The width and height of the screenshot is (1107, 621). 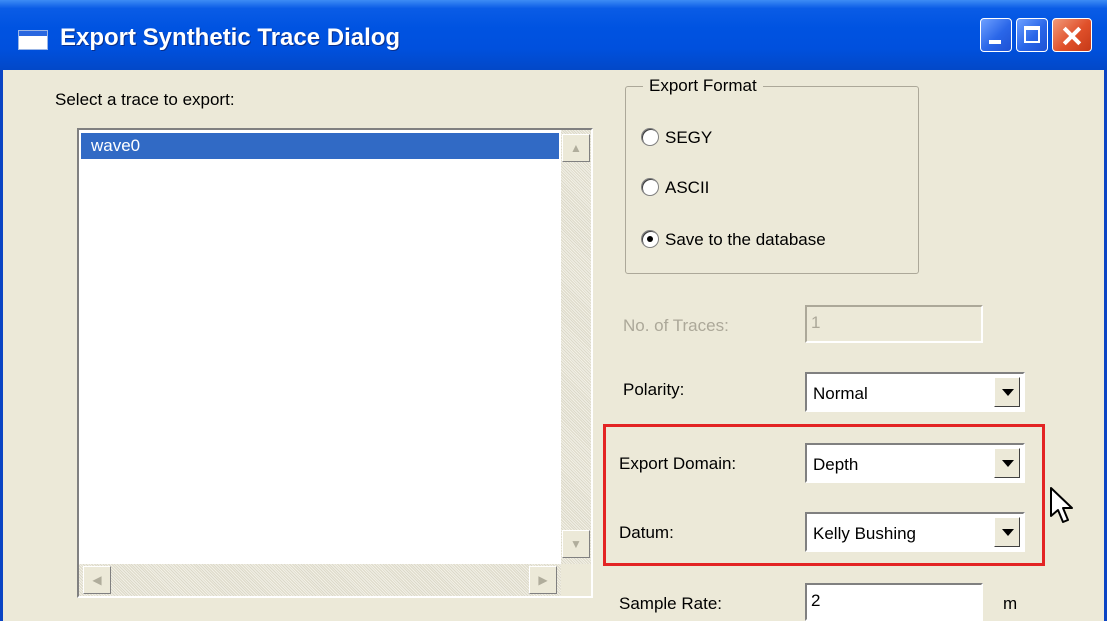 What do you see at coordinates (1072, 35) in the screenshot?
I see `close-button` at bounding box center [1072, 35].